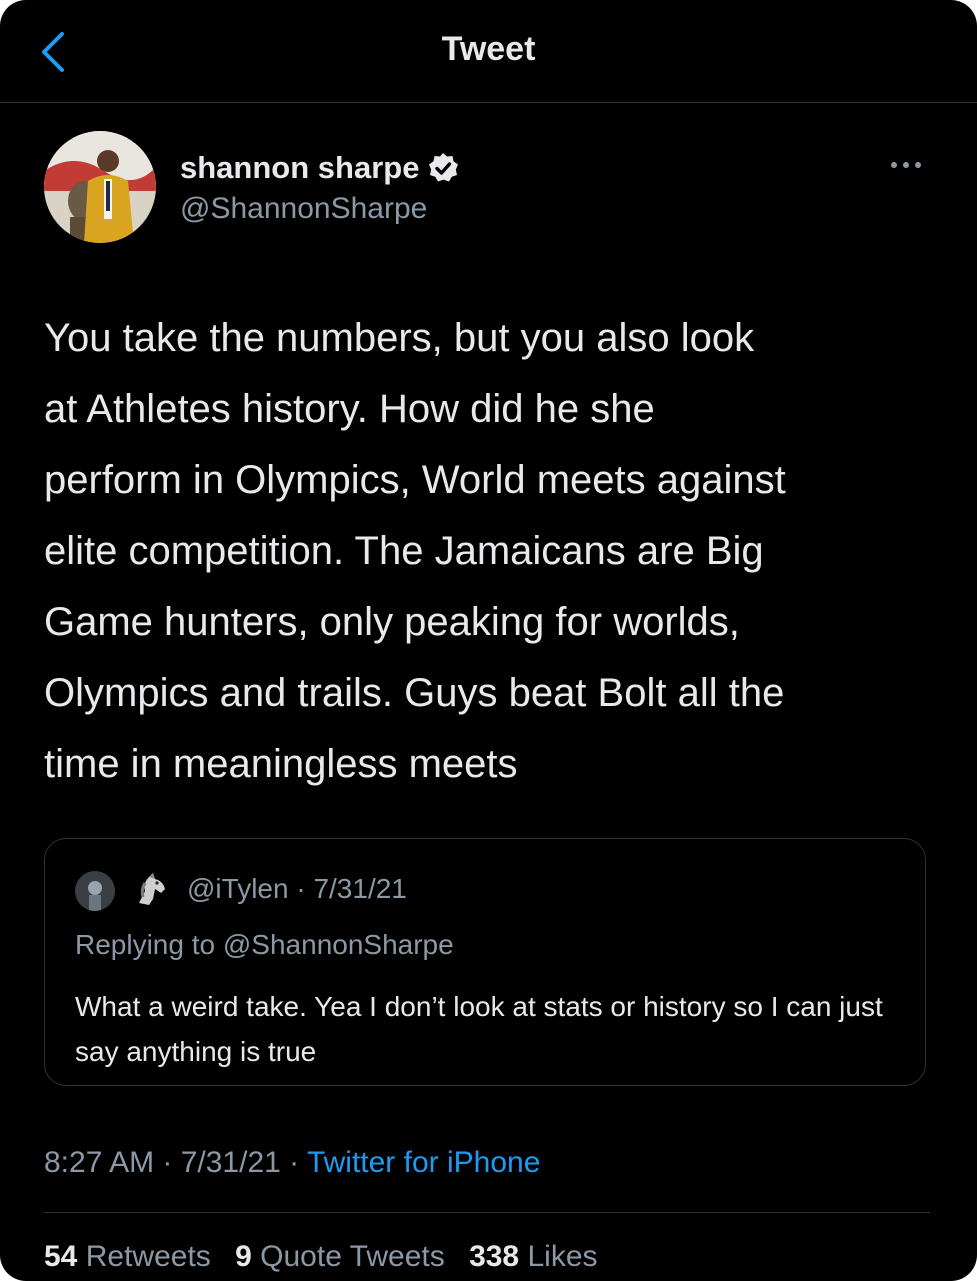  Describe the element at coordinates (243, 1256) in the screenshot. I see `quote-tweets-count: 9` at that location.